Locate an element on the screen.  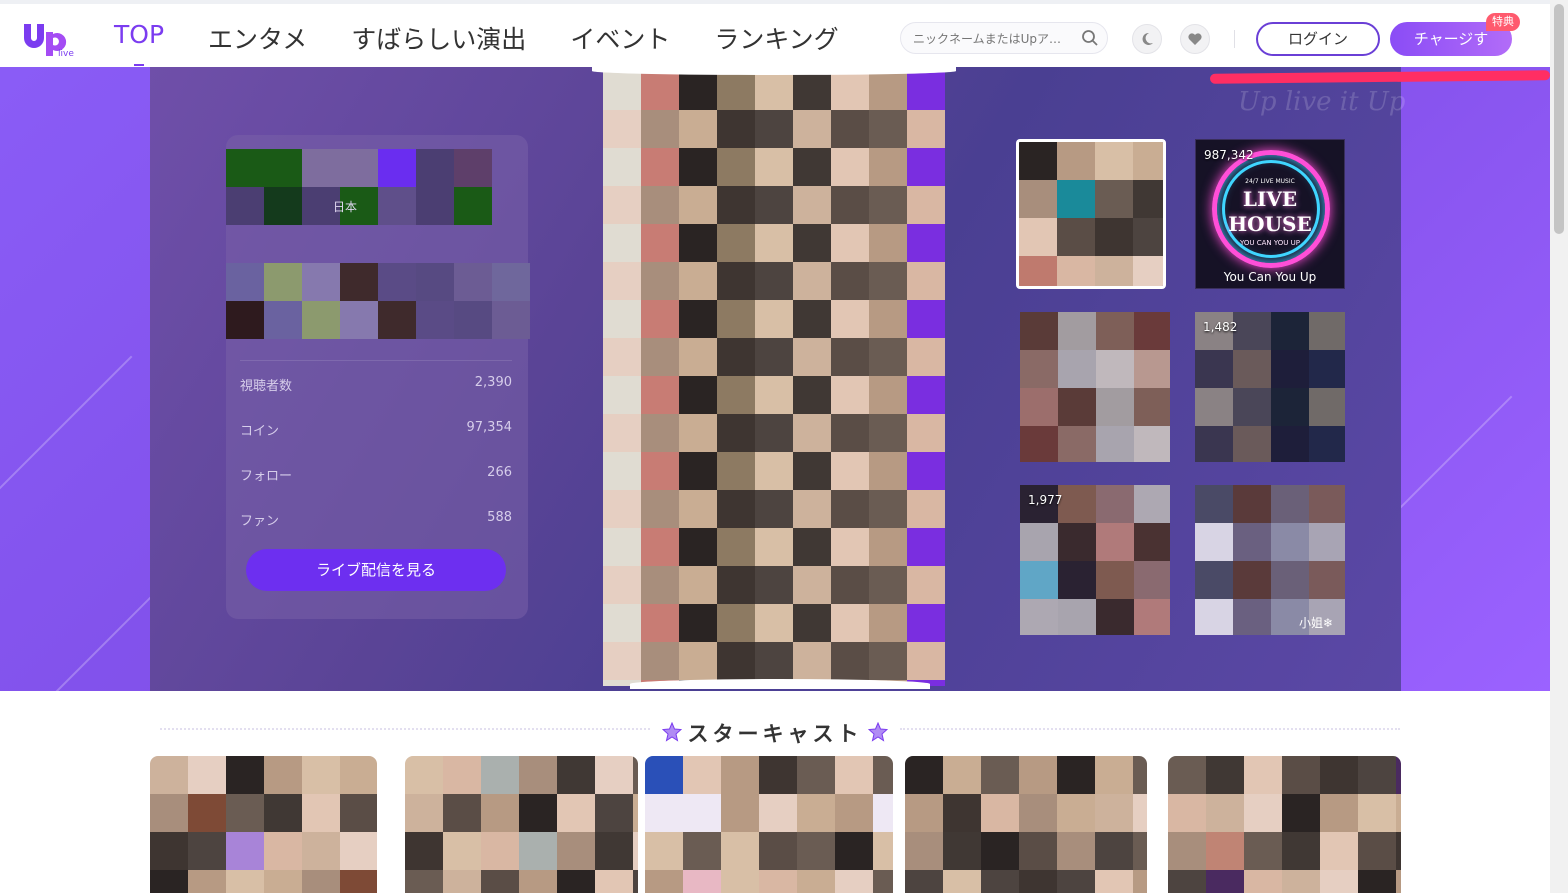
moon-icon is located at coordinates (1147, 38).